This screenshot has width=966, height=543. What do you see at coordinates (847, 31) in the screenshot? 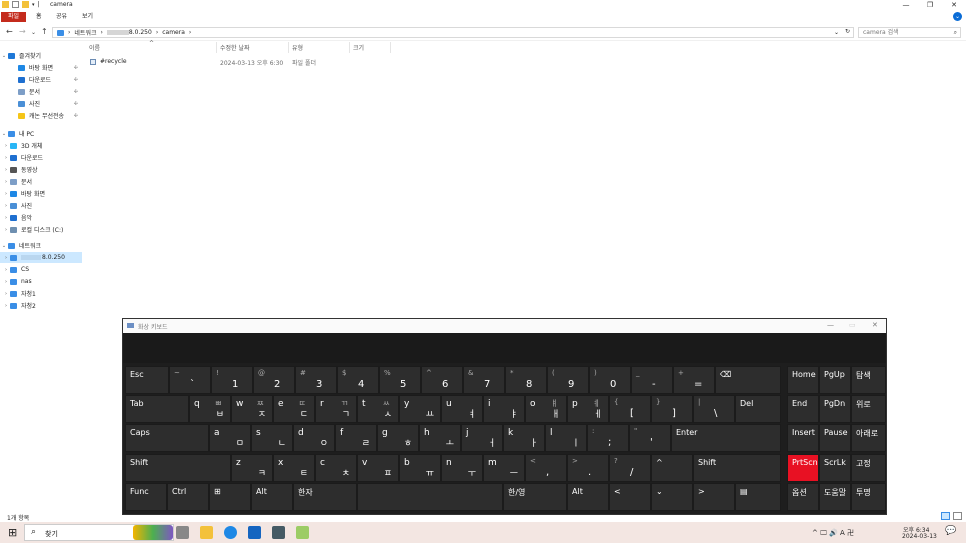
I see `refresh-icon: ↻` at bounding box center [847, 31].